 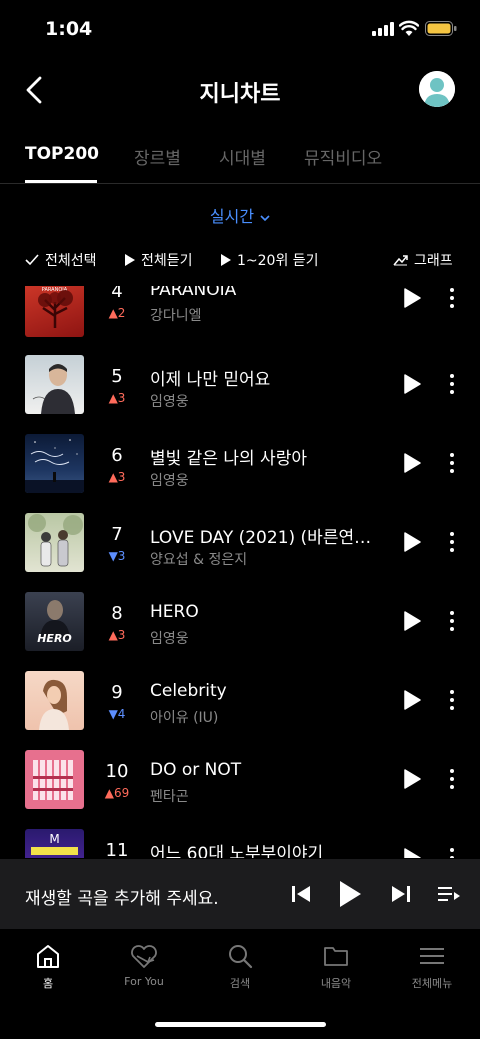 I want to click on previous-track-icon, so click(x=301, y=894).